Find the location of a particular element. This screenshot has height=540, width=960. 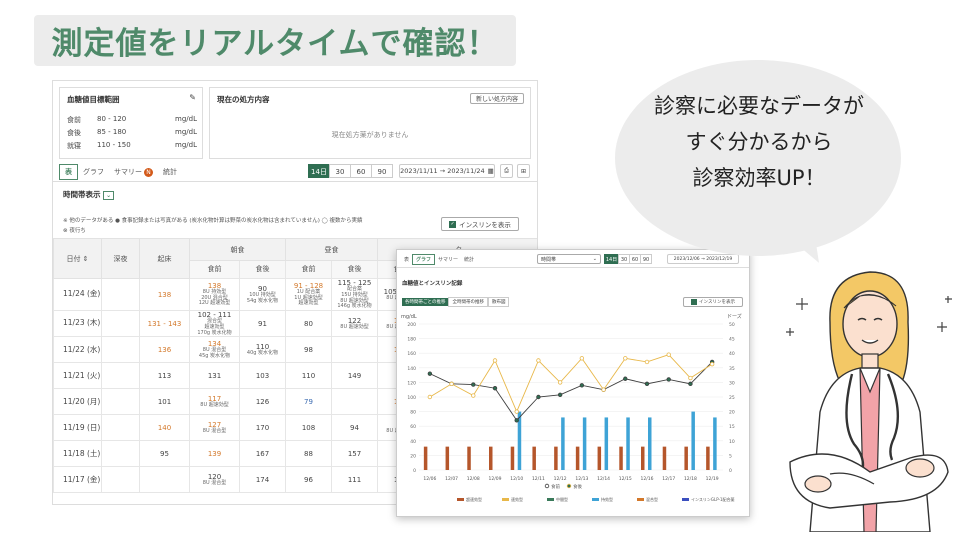

overlay-tab-summary: サマリー is located at coordinates (448, 259).